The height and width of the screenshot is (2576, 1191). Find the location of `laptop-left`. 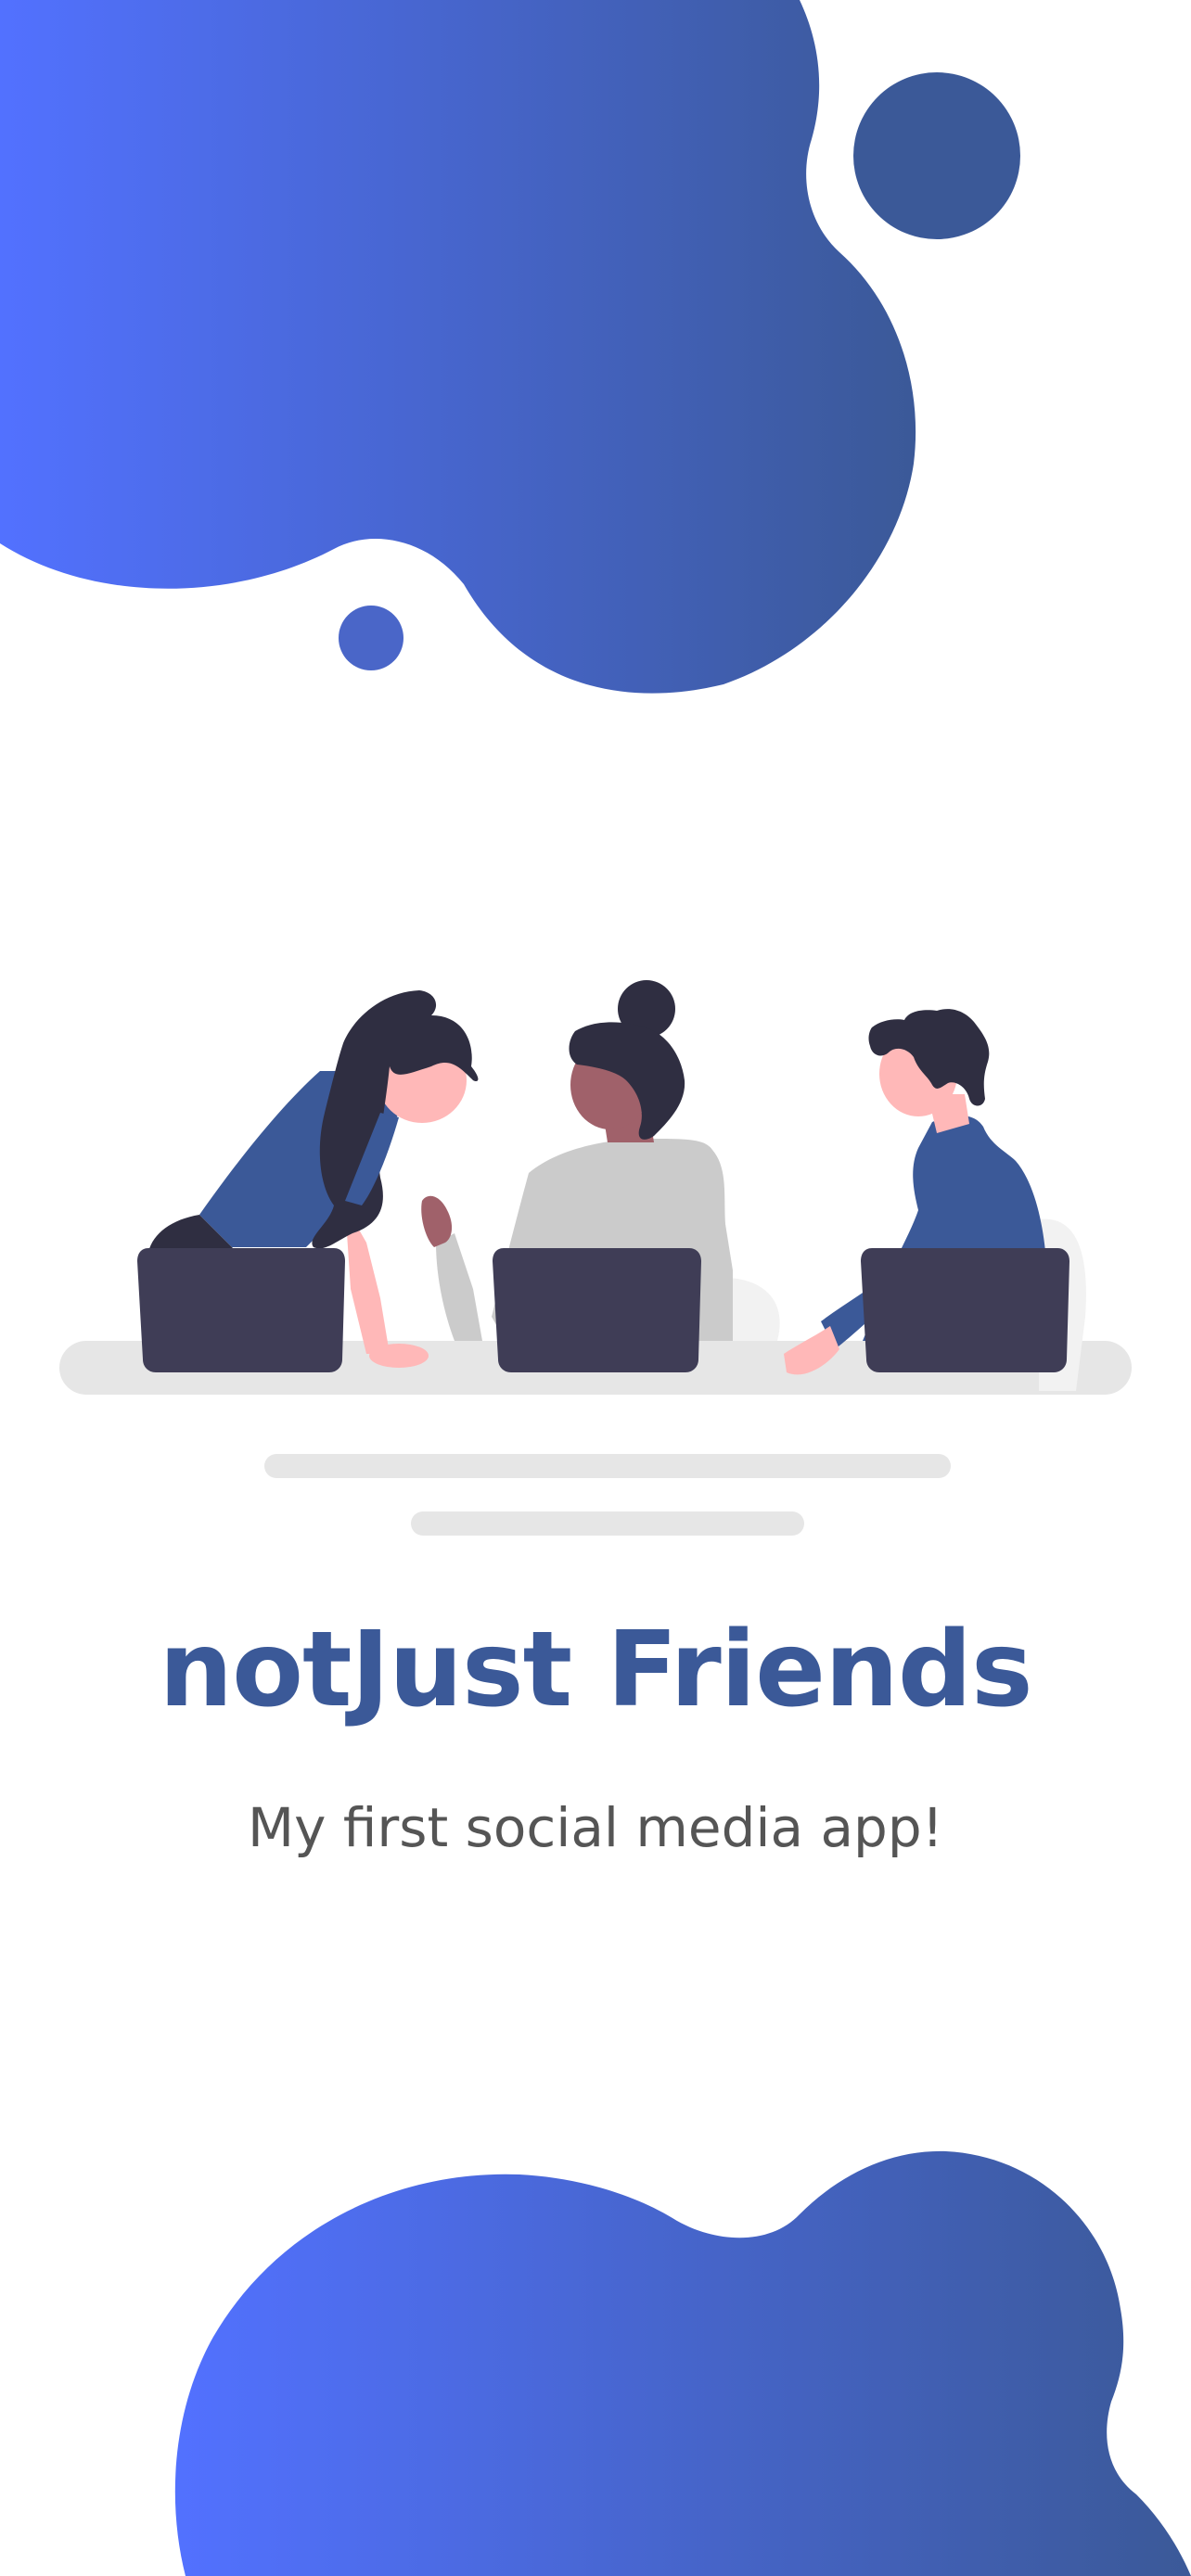

laptop-left is located at coordinates (241, 1310).